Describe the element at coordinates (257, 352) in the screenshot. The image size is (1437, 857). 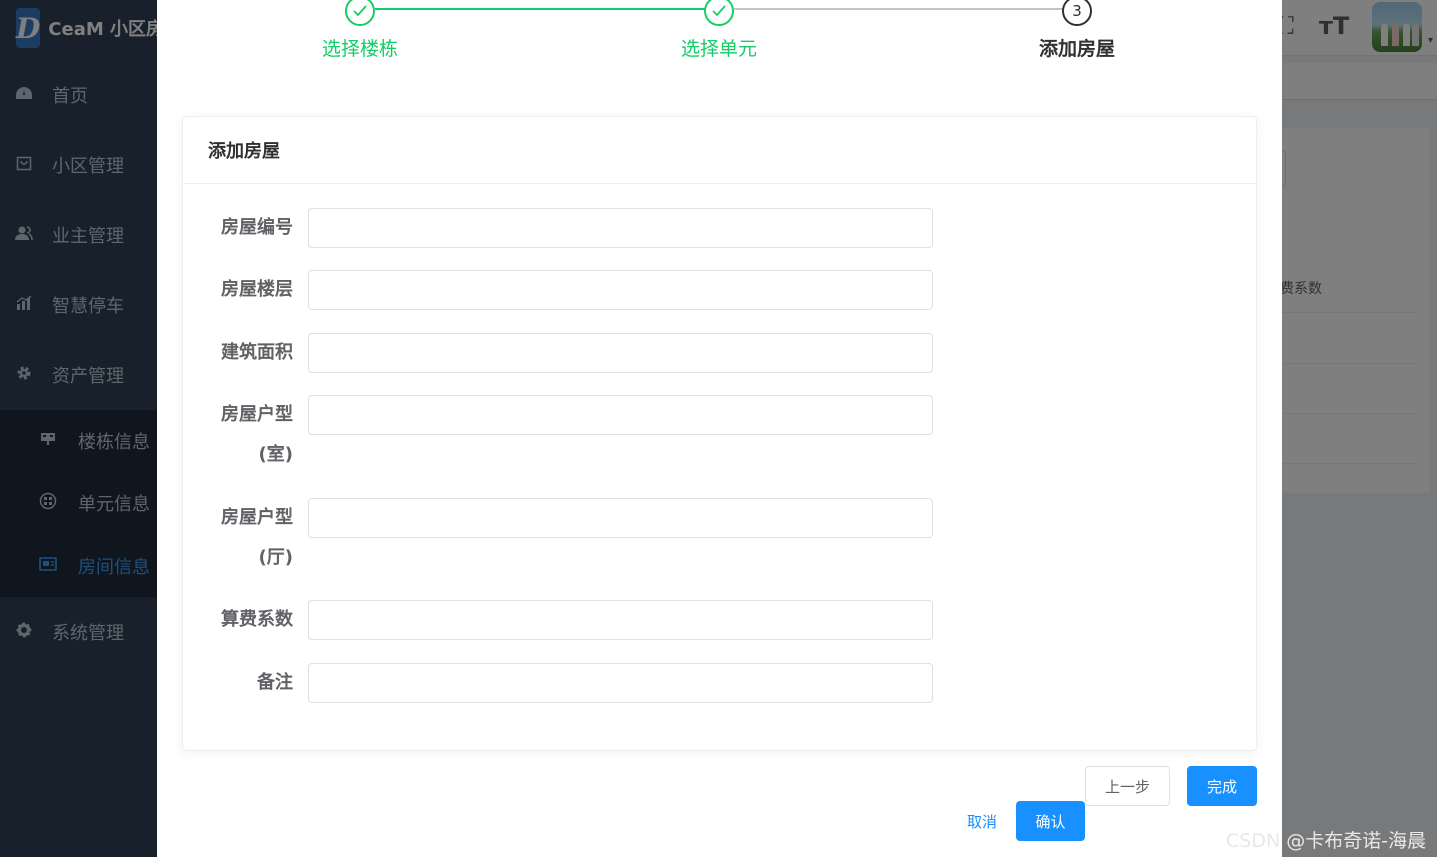
I see `field-label-building-area: 建筑面积` at that location.